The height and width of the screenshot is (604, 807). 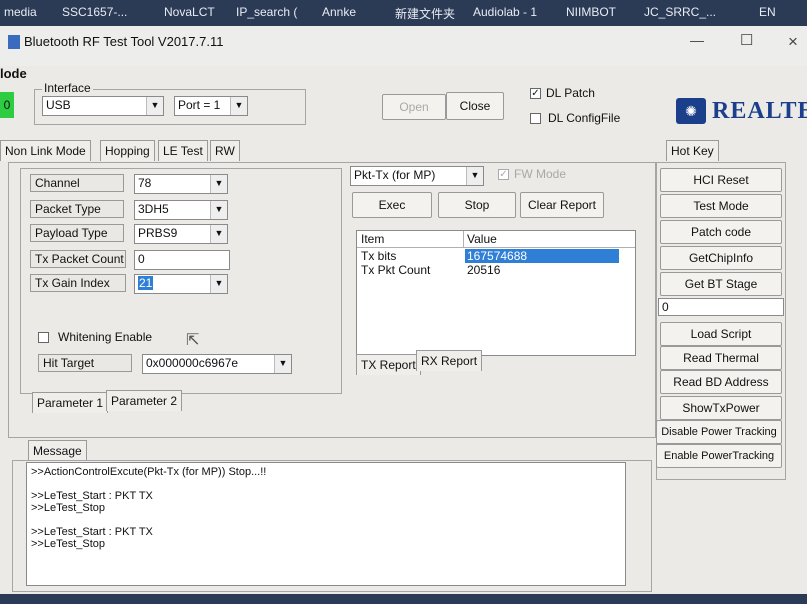 I want to click on test-mode-select: Pkt-Tx (for MP) ▼, so click(x=417, y=176).